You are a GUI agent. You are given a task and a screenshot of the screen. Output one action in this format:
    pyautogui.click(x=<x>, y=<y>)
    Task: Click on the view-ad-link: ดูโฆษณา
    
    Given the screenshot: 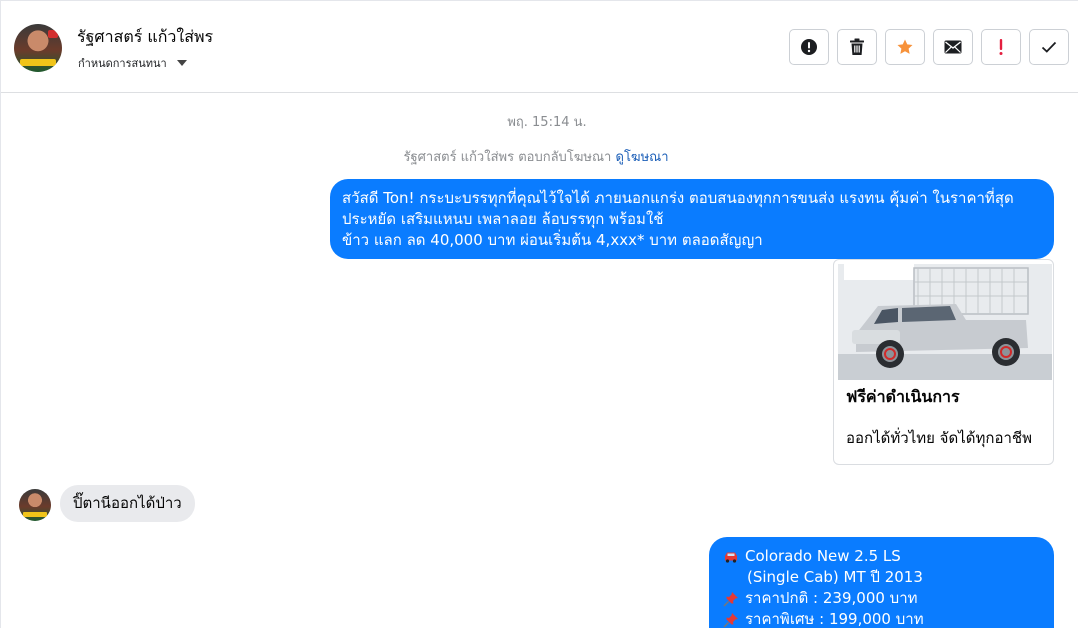 What is the action you would take?
    pyautogui.click(x=642, y=157)
    